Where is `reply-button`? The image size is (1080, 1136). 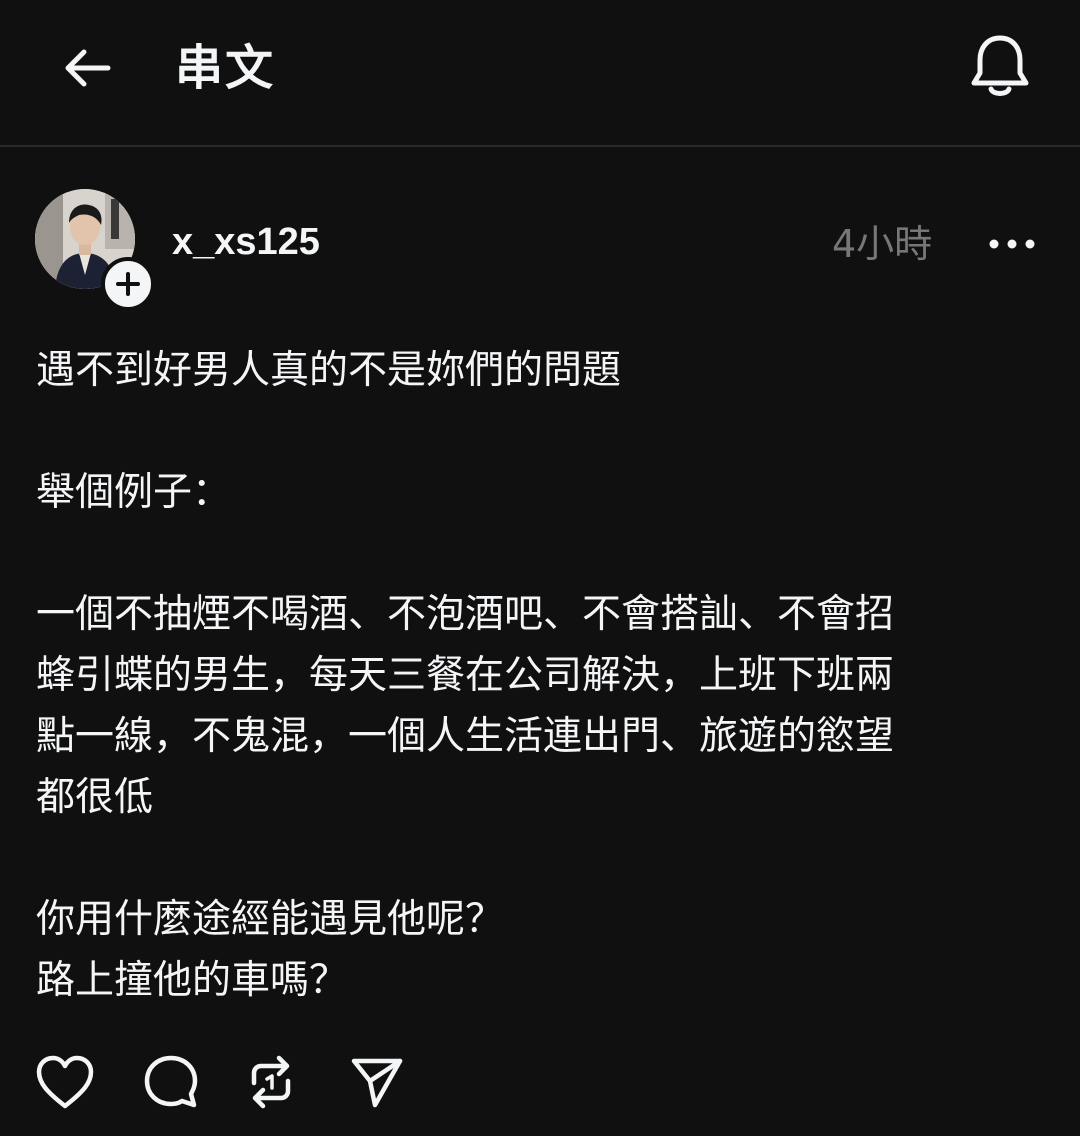
reply-button is located at coordinates (171, 1082).